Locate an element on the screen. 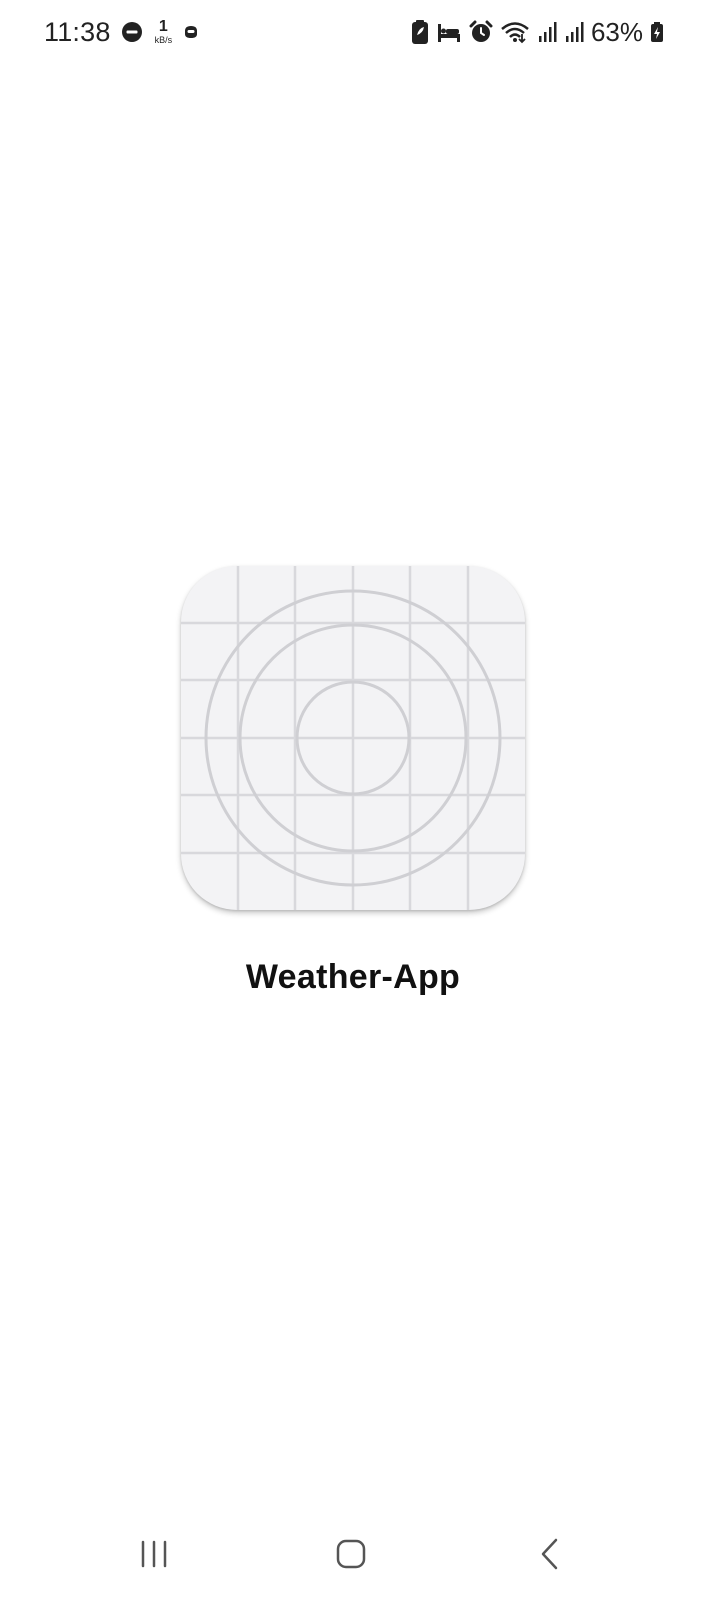 This screenshot has width=720, height=1600. network-speed-value: 1 is located at coordinates (163, 26).